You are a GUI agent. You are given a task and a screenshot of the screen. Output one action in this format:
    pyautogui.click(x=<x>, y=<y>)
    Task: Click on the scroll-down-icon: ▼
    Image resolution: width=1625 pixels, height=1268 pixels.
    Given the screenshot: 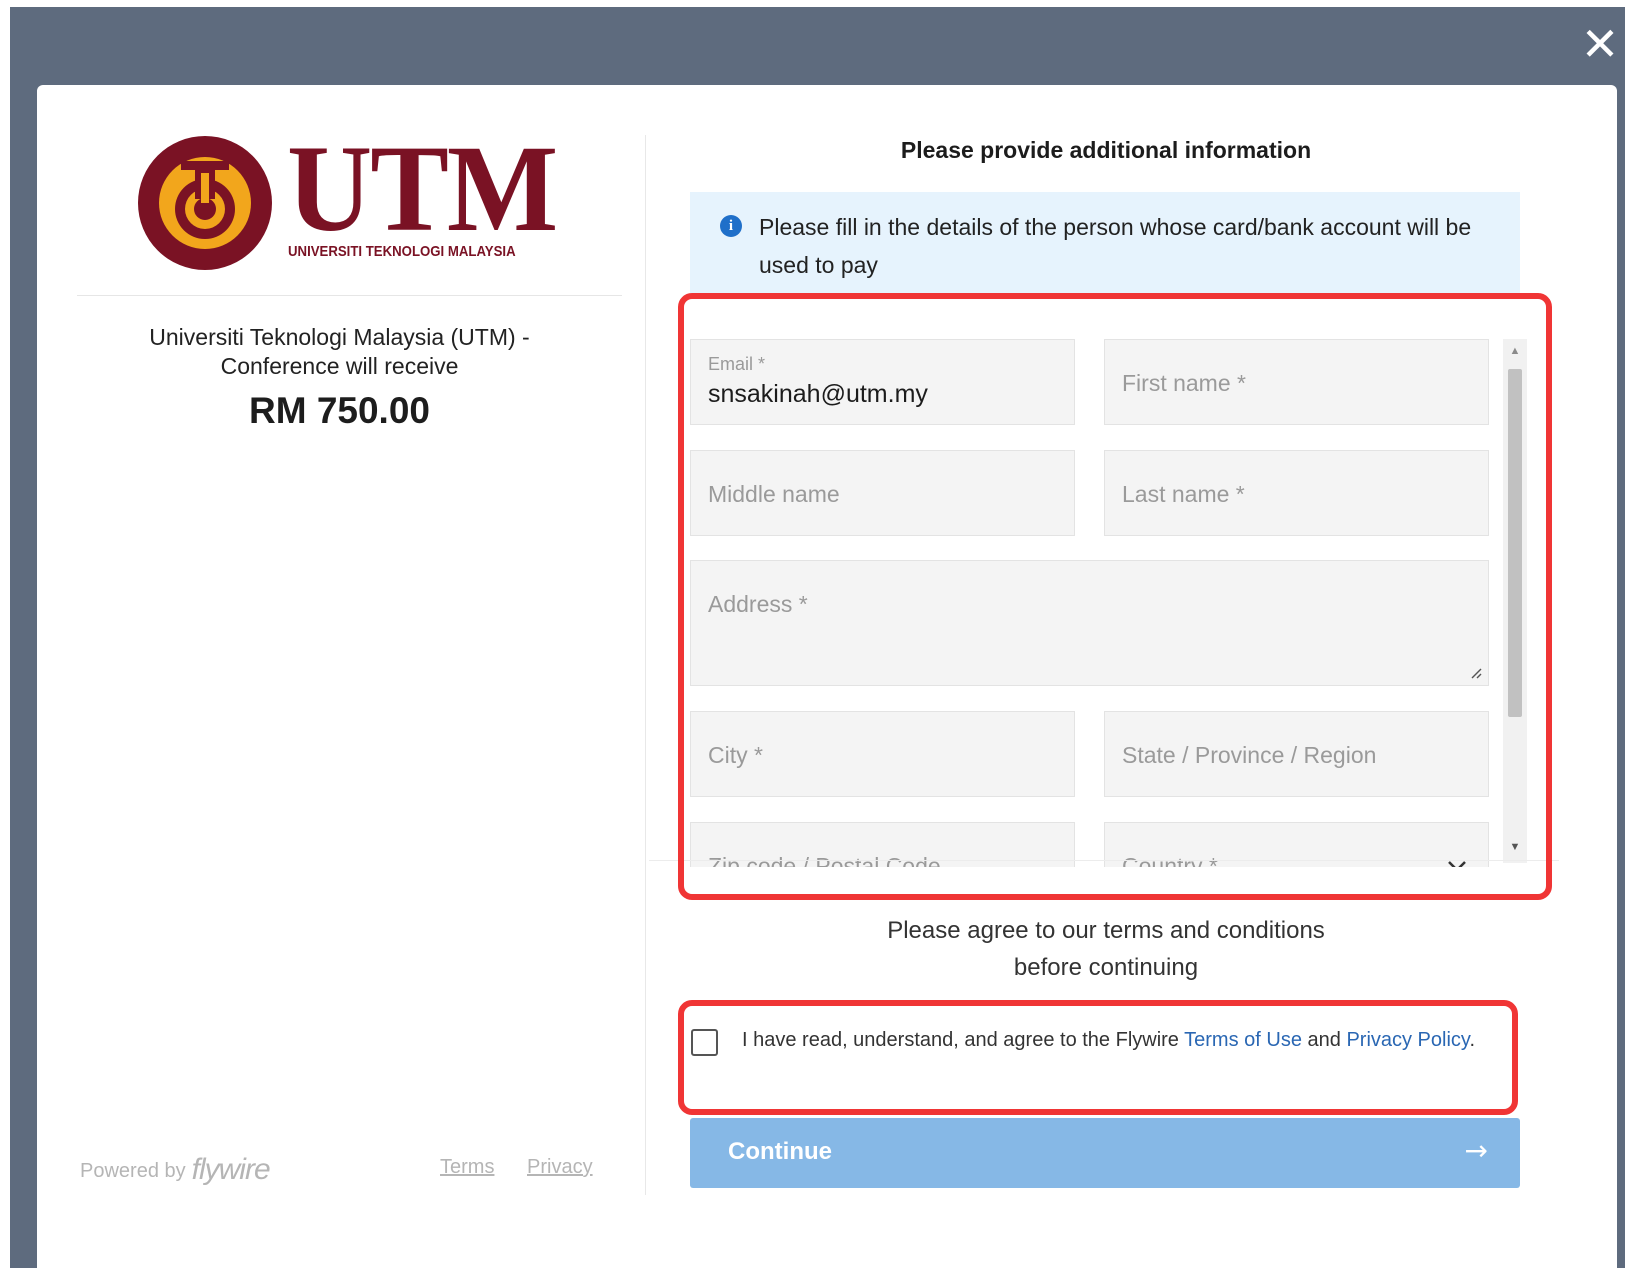 What is the action you would take?
    pyautogui.click(x=1515, y=848)
    